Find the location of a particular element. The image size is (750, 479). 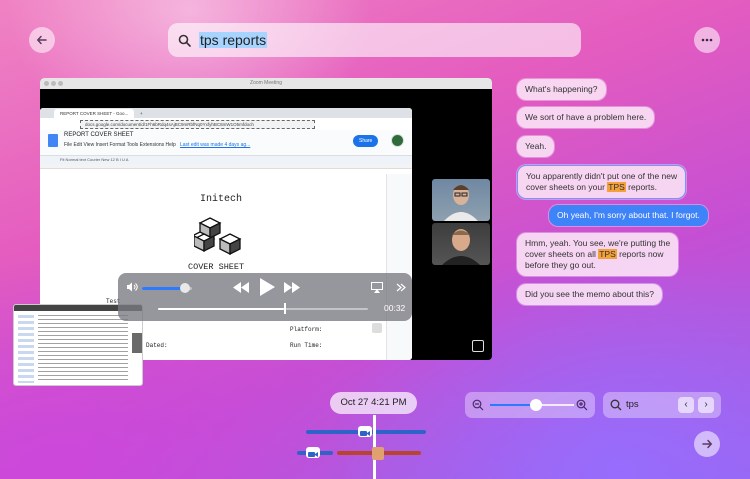

more-options-button is located at coordinates (707, 40).